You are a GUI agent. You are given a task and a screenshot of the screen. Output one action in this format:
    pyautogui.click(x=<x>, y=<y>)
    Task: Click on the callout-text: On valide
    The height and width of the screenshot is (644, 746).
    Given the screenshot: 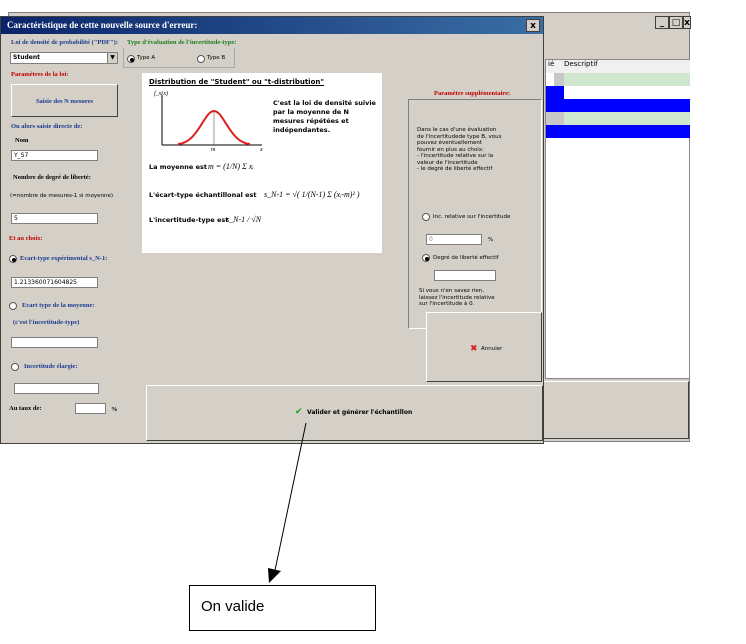 What is the action you would take?
    pyautogui.click(x=233, y=606)
    